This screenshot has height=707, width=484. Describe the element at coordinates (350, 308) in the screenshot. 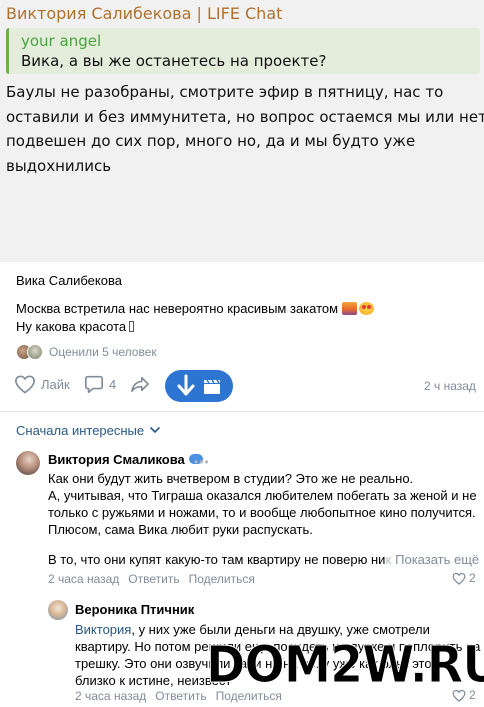

I see `sunset-emoji-icon` at that location.